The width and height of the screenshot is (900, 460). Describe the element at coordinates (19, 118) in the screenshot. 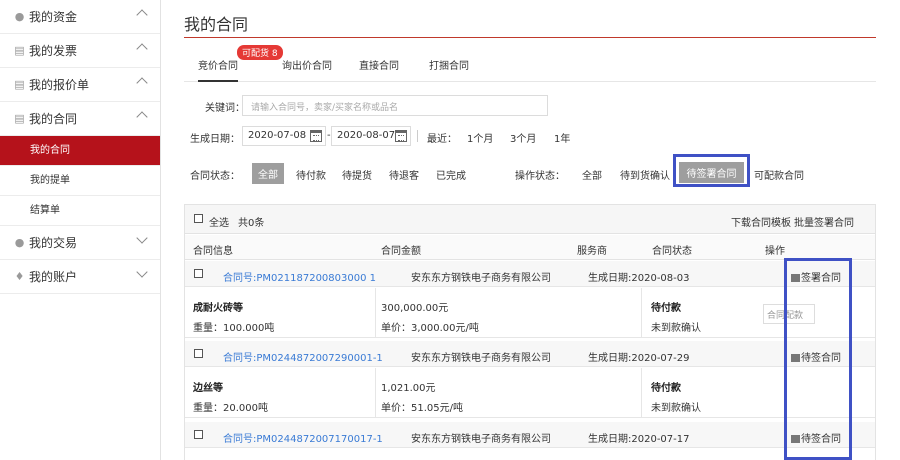

I see `contract-icon: ▤` at that location.